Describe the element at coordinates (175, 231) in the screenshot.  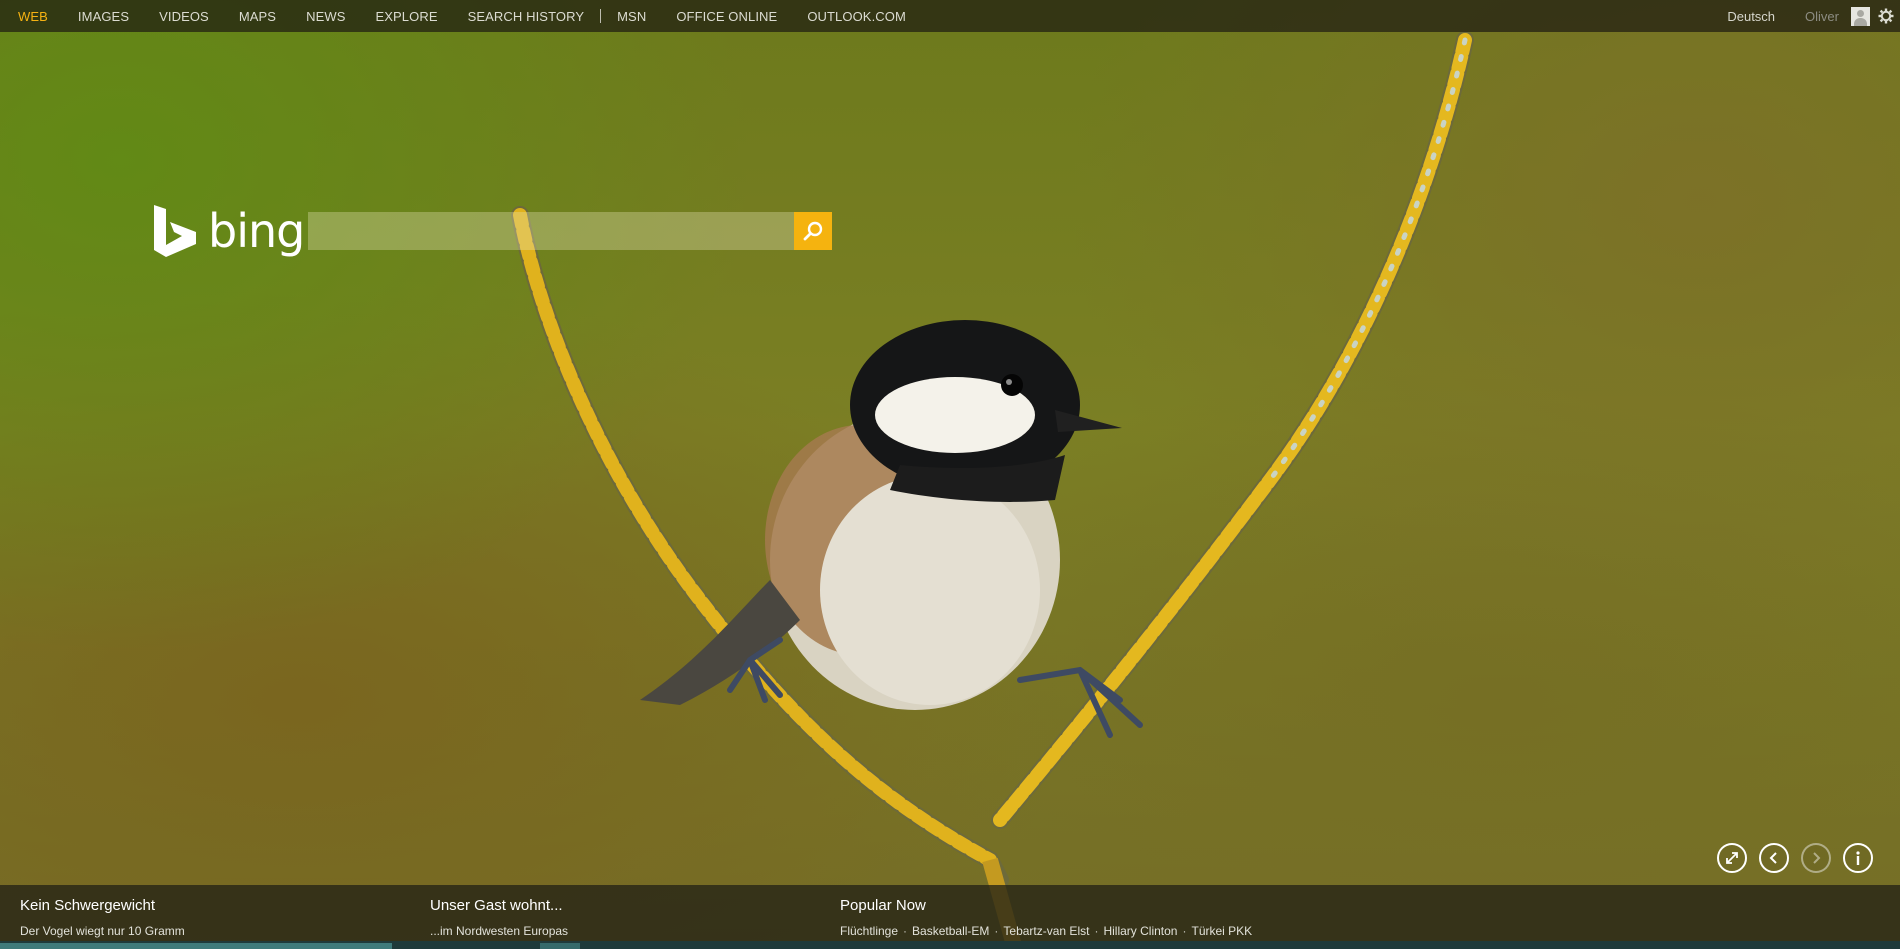
I see `bing-b-logo-icon` at that location.